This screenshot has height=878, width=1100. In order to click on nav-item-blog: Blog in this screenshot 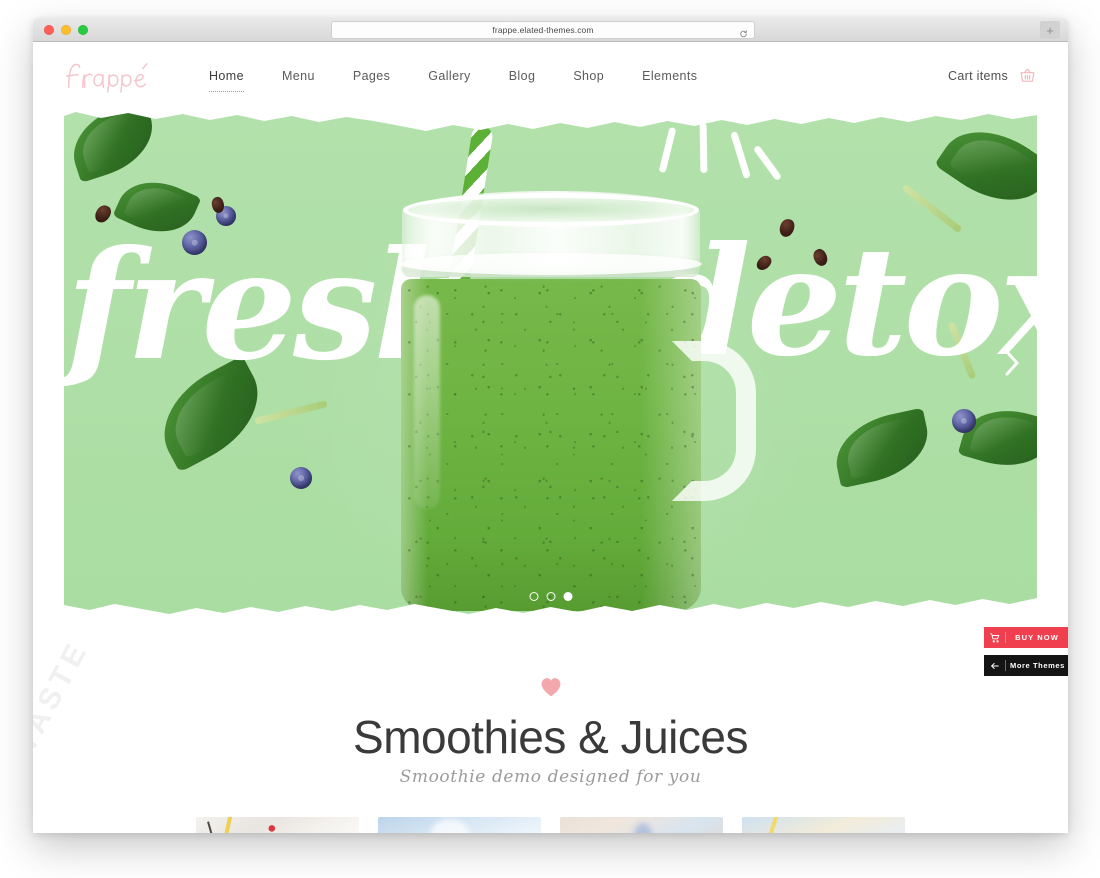, I will do `click(522, 76)`.